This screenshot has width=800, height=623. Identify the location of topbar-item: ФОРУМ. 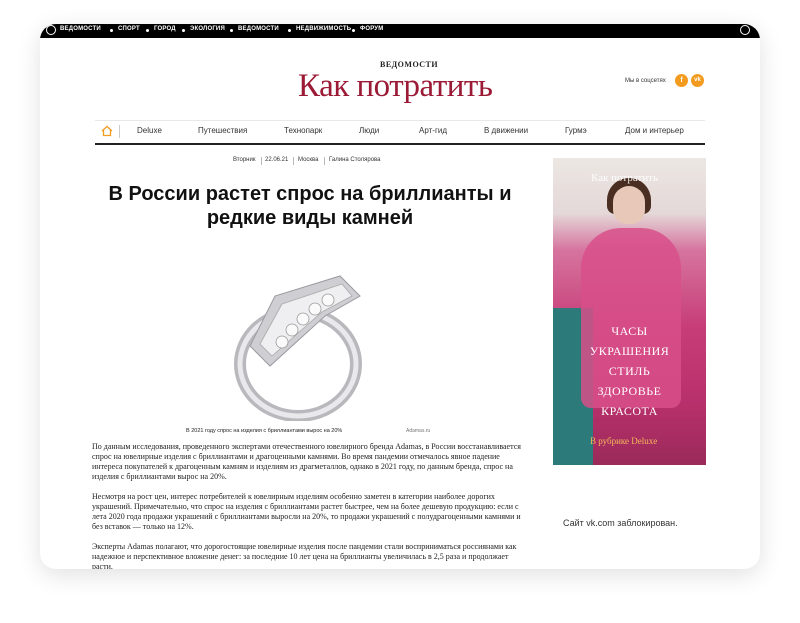
(371, 29).